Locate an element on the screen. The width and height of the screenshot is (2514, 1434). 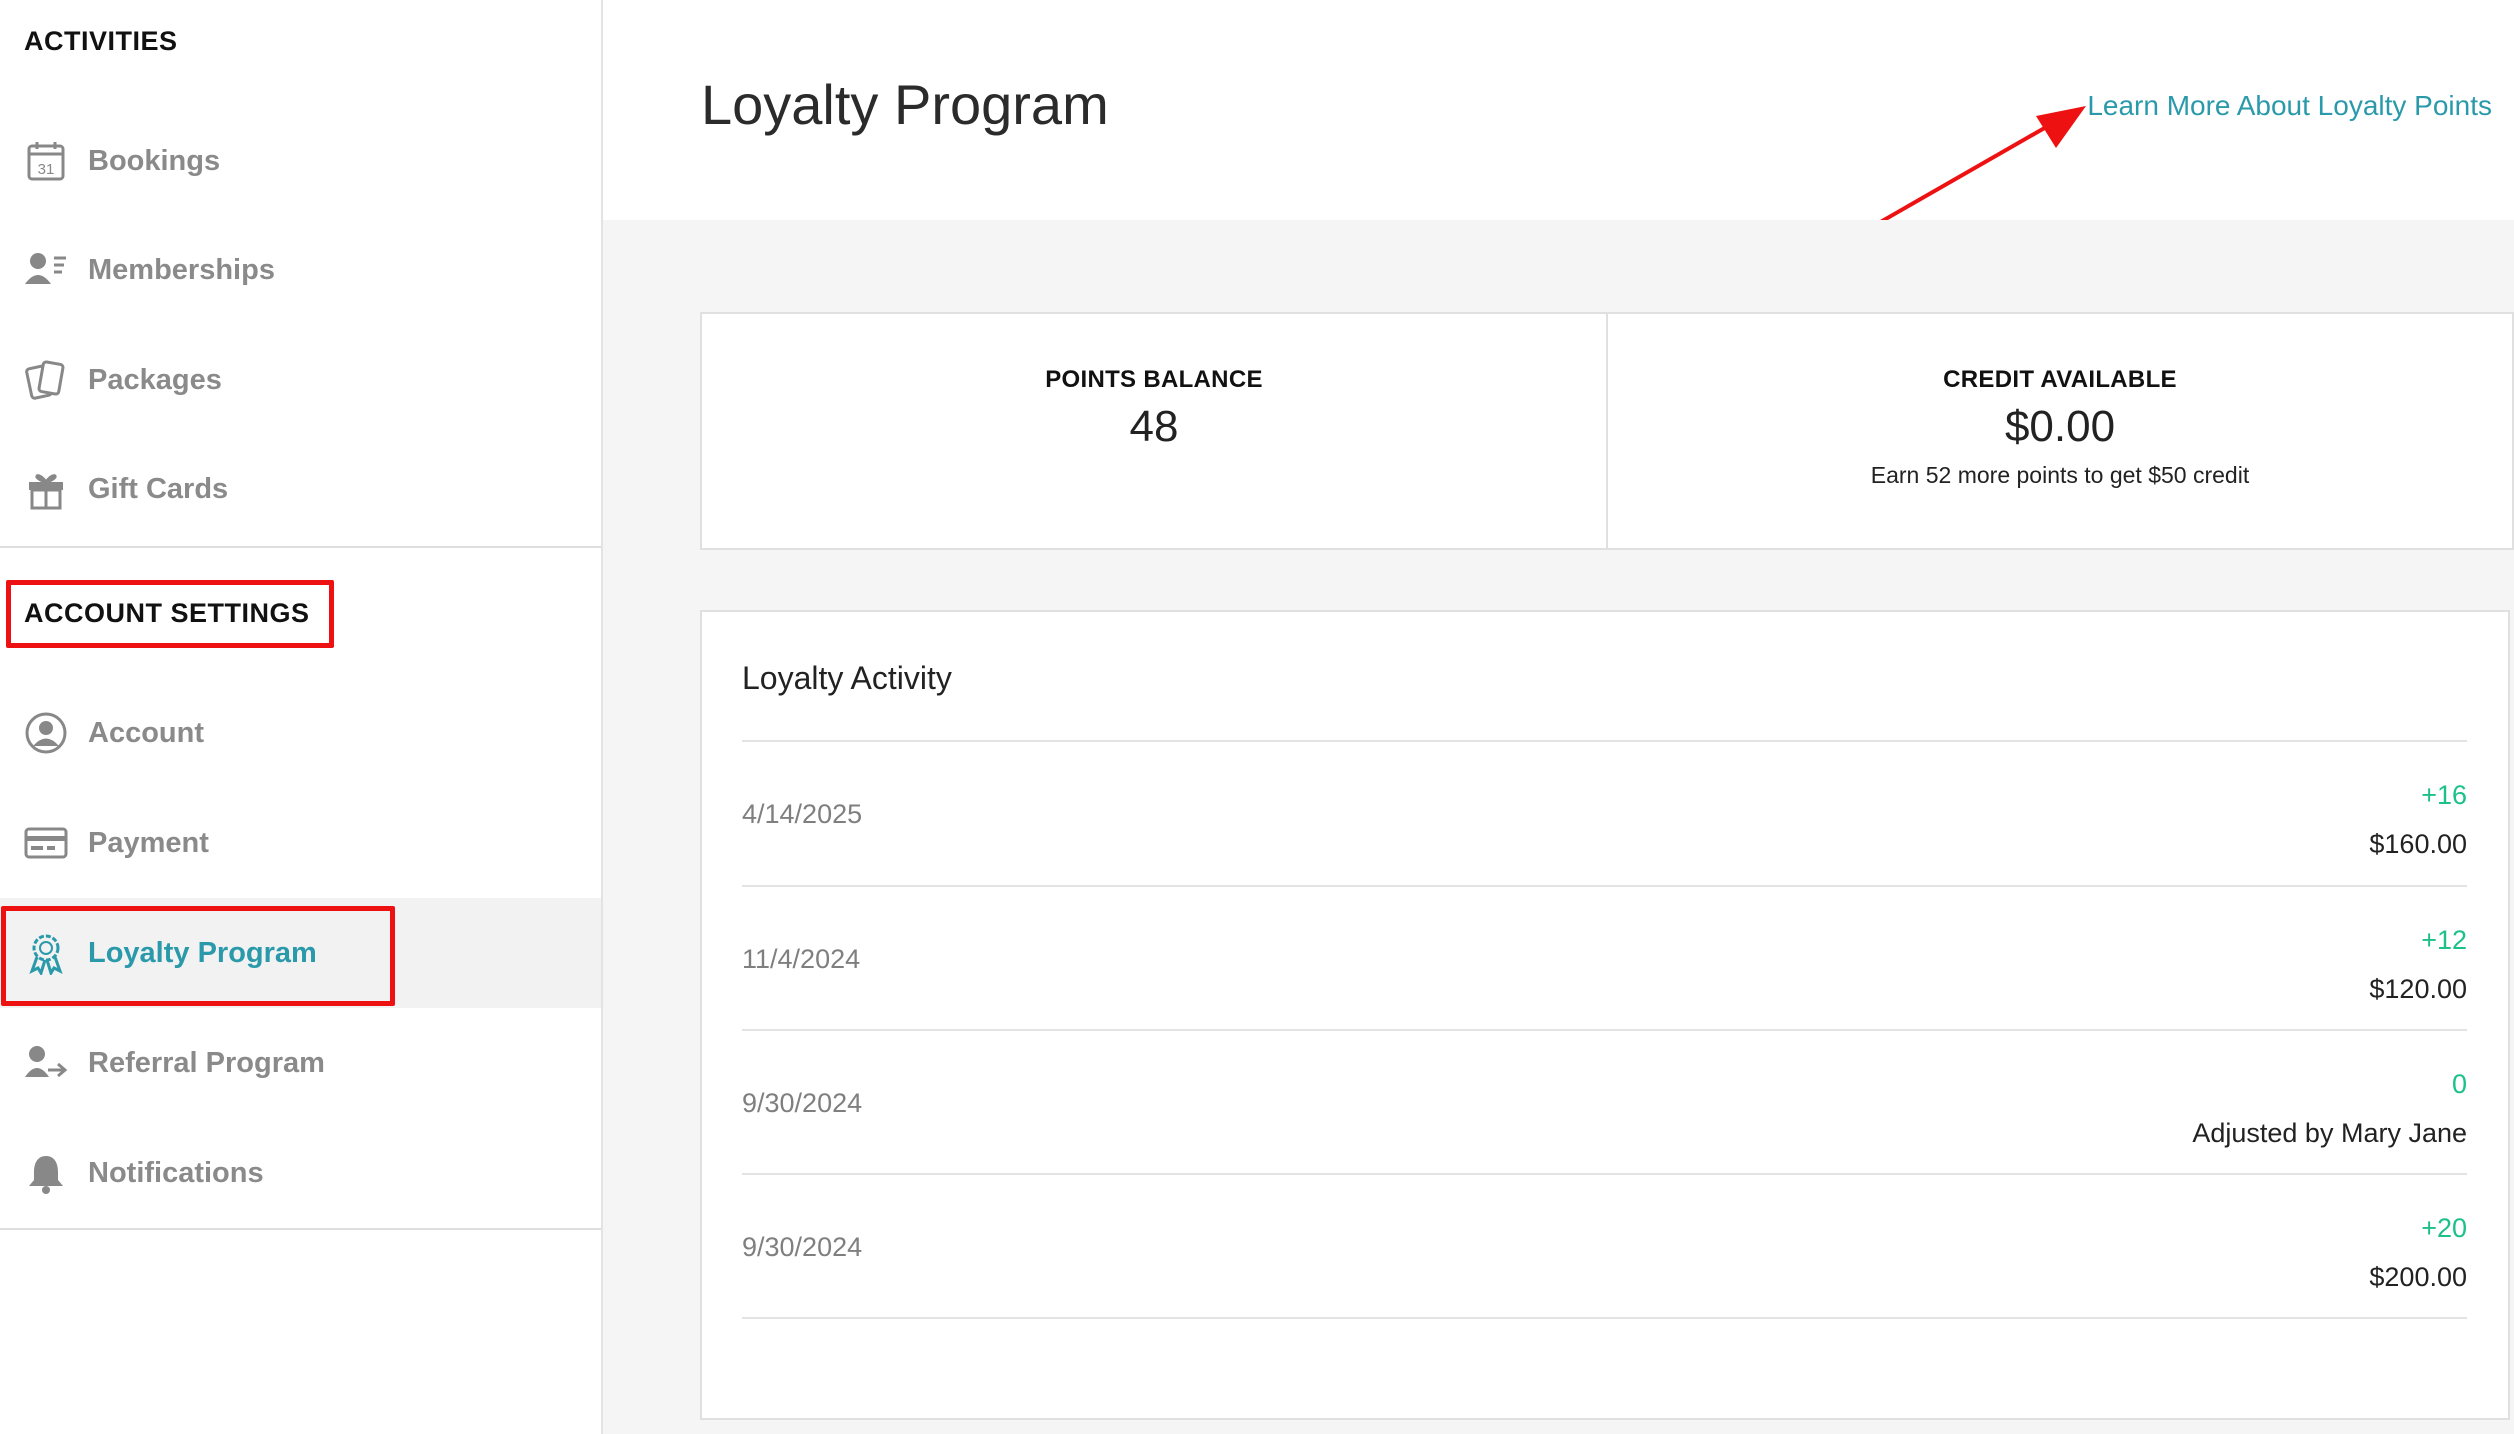
user-circle-icon is located at coordinates (46, 733).